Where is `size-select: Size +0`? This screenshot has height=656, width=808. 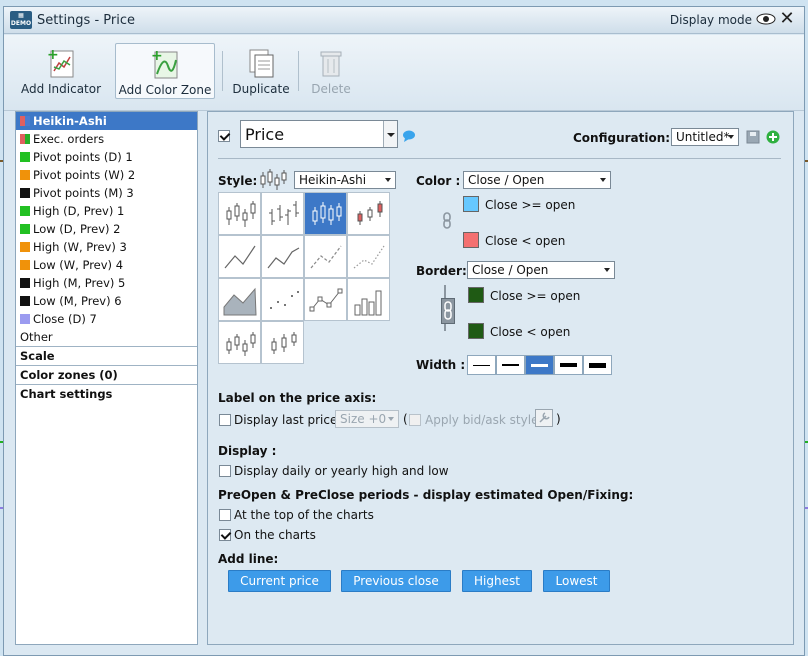 size-select: Size +0 is located at coordinates (367, 419).